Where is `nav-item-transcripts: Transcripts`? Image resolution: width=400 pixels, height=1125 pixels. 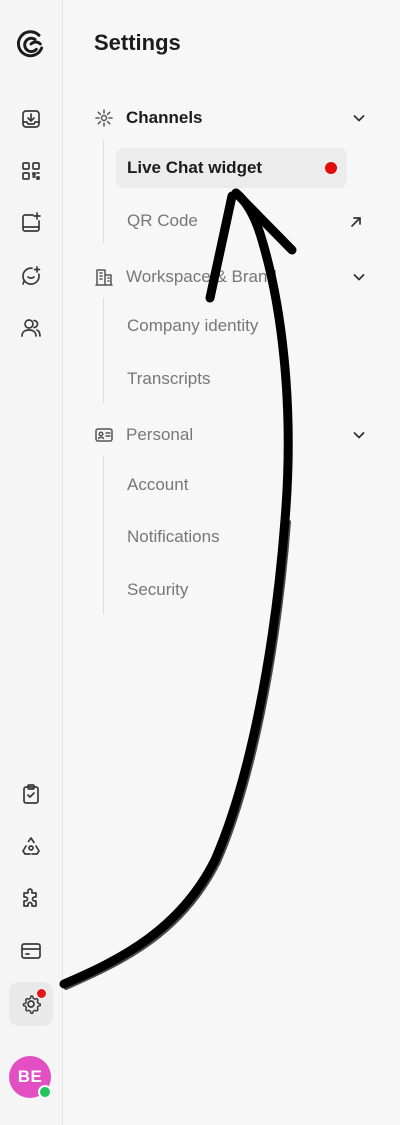
nav-item-transcripts: Transcripts is located at coordinates (231, 379).